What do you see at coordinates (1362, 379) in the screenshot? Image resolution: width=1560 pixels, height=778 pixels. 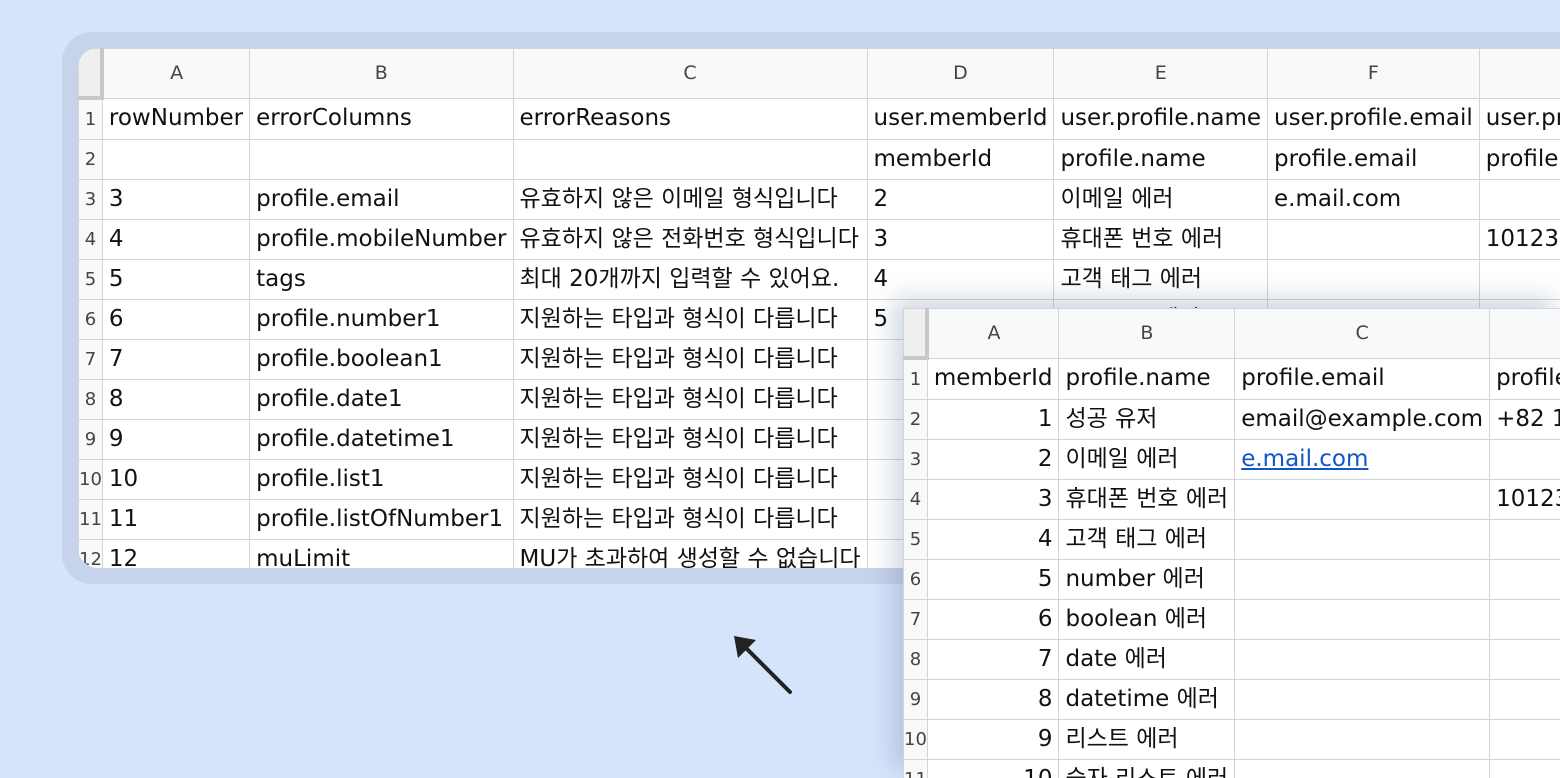 I see `cell: profile.email` at bounding box center [1362, 379].